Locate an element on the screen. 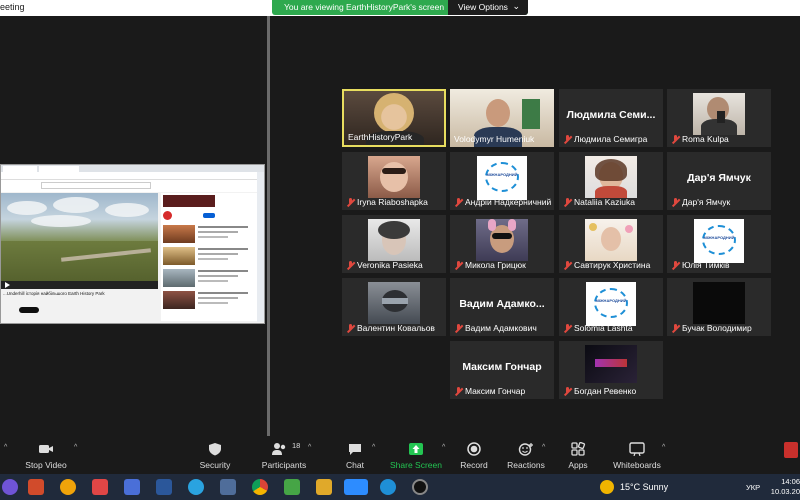  whiteboard-icon is located at coordinates (637, 449).